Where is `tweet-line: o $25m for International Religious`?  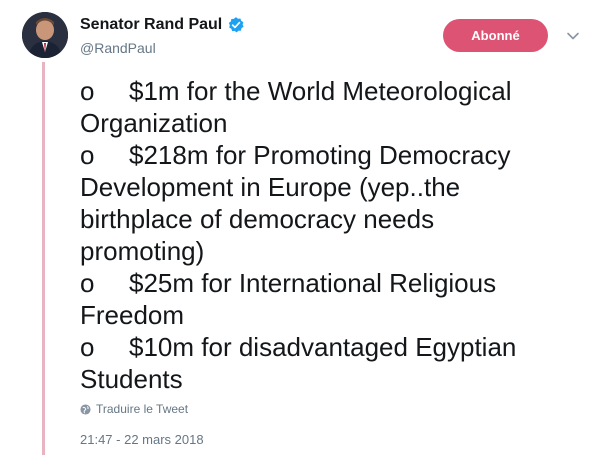 tweet-line: o $25m for International Religious is located at coordinates (340, 283).